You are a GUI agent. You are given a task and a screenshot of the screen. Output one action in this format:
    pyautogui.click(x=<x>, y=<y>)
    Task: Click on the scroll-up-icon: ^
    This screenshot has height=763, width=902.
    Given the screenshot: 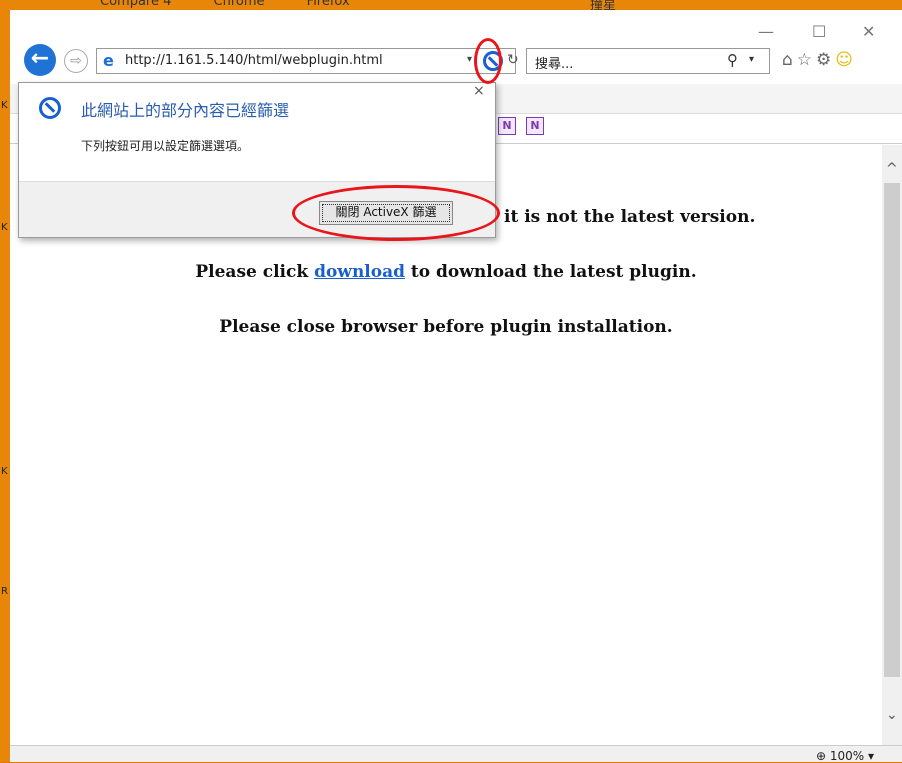 What is the action you would take?
    pyautogui.click(x=892, y=169)
    